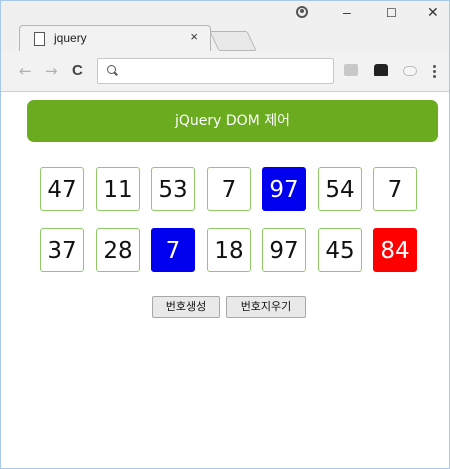 This screenshot has width=450, height=469. Describe the element at coordinates (115, 38) in the screenshot. I see `browser-tab: jquery ×` at that location.